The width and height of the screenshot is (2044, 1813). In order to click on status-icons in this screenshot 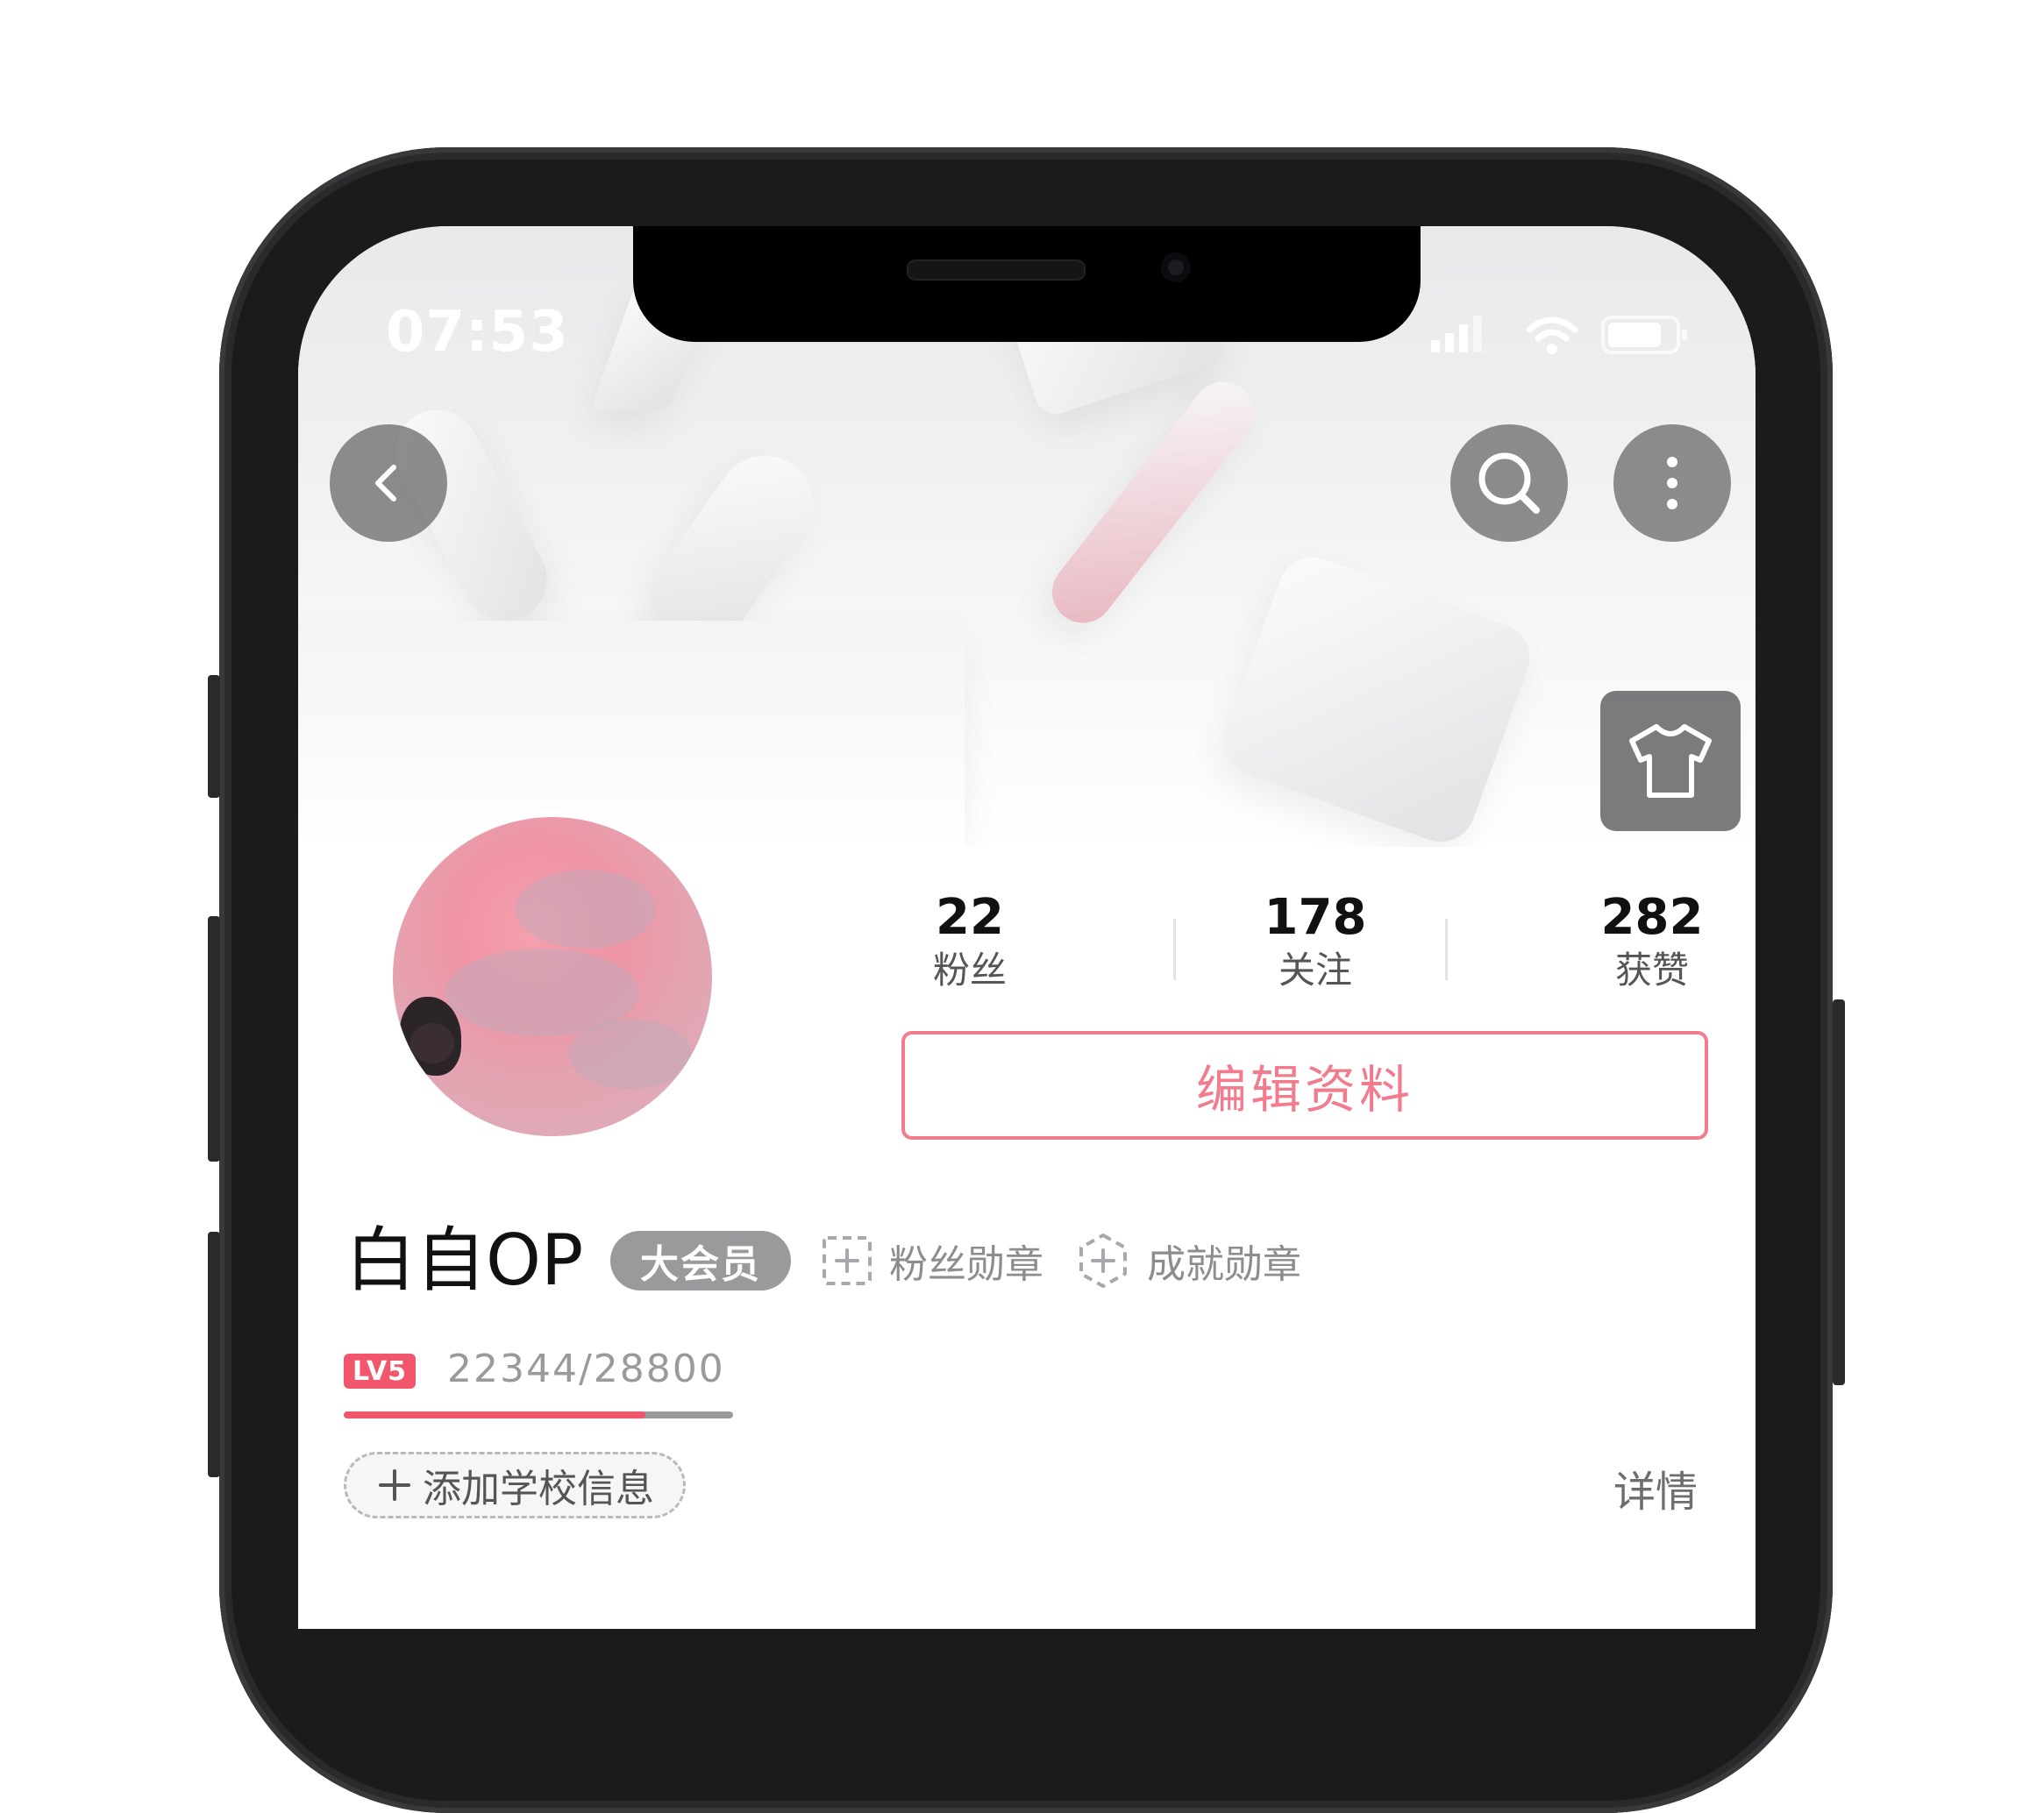, I will do `click(1559, 335)`.